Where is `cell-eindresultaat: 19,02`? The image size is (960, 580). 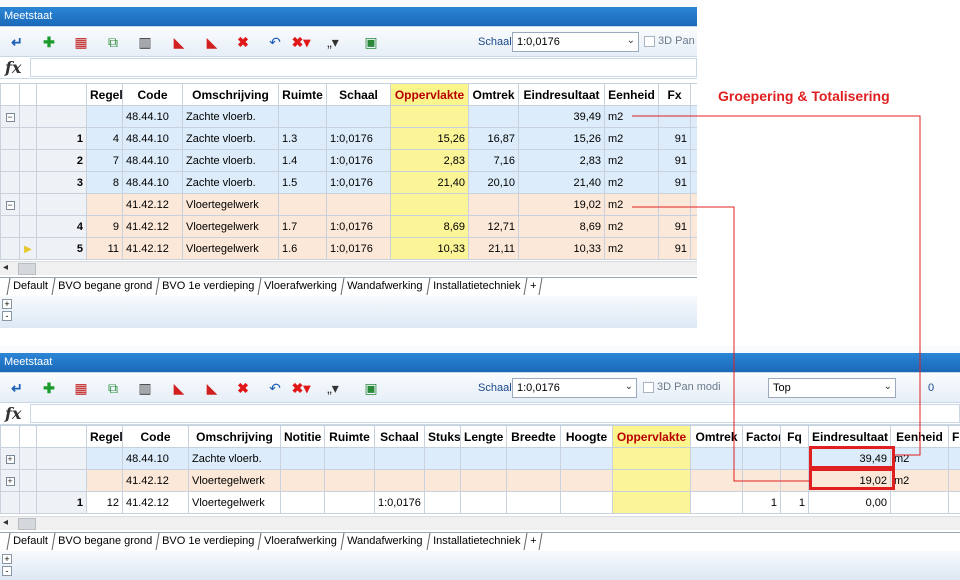
cell-eindresultaat: 19,02 is located at coordinates (561, 204).